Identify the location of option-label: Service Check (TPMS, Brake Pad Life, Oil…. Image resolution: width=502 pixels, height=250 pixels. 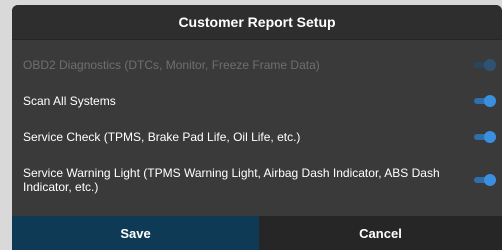
(162, 137).